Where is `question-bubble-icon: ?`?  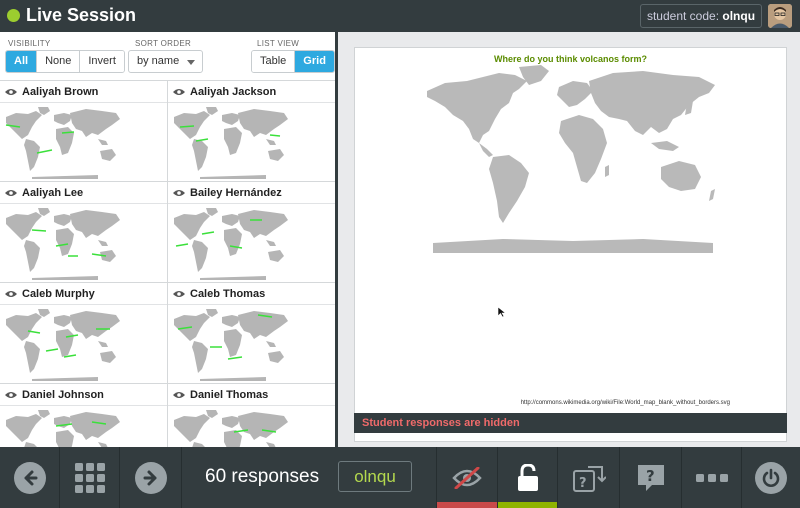
question-bubble-icon: ? is located at coordinates (650, 477).